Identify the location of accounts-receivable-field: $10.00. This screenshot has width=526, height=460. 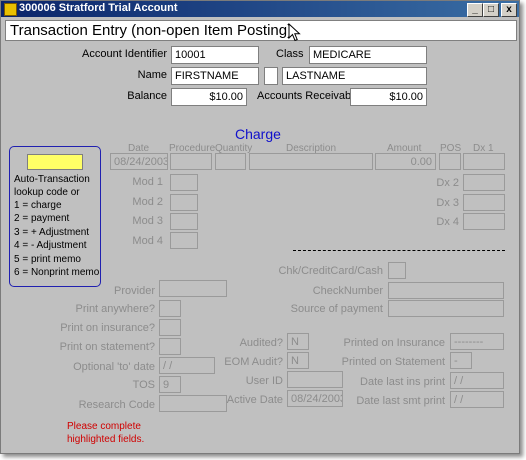
(388, 97).